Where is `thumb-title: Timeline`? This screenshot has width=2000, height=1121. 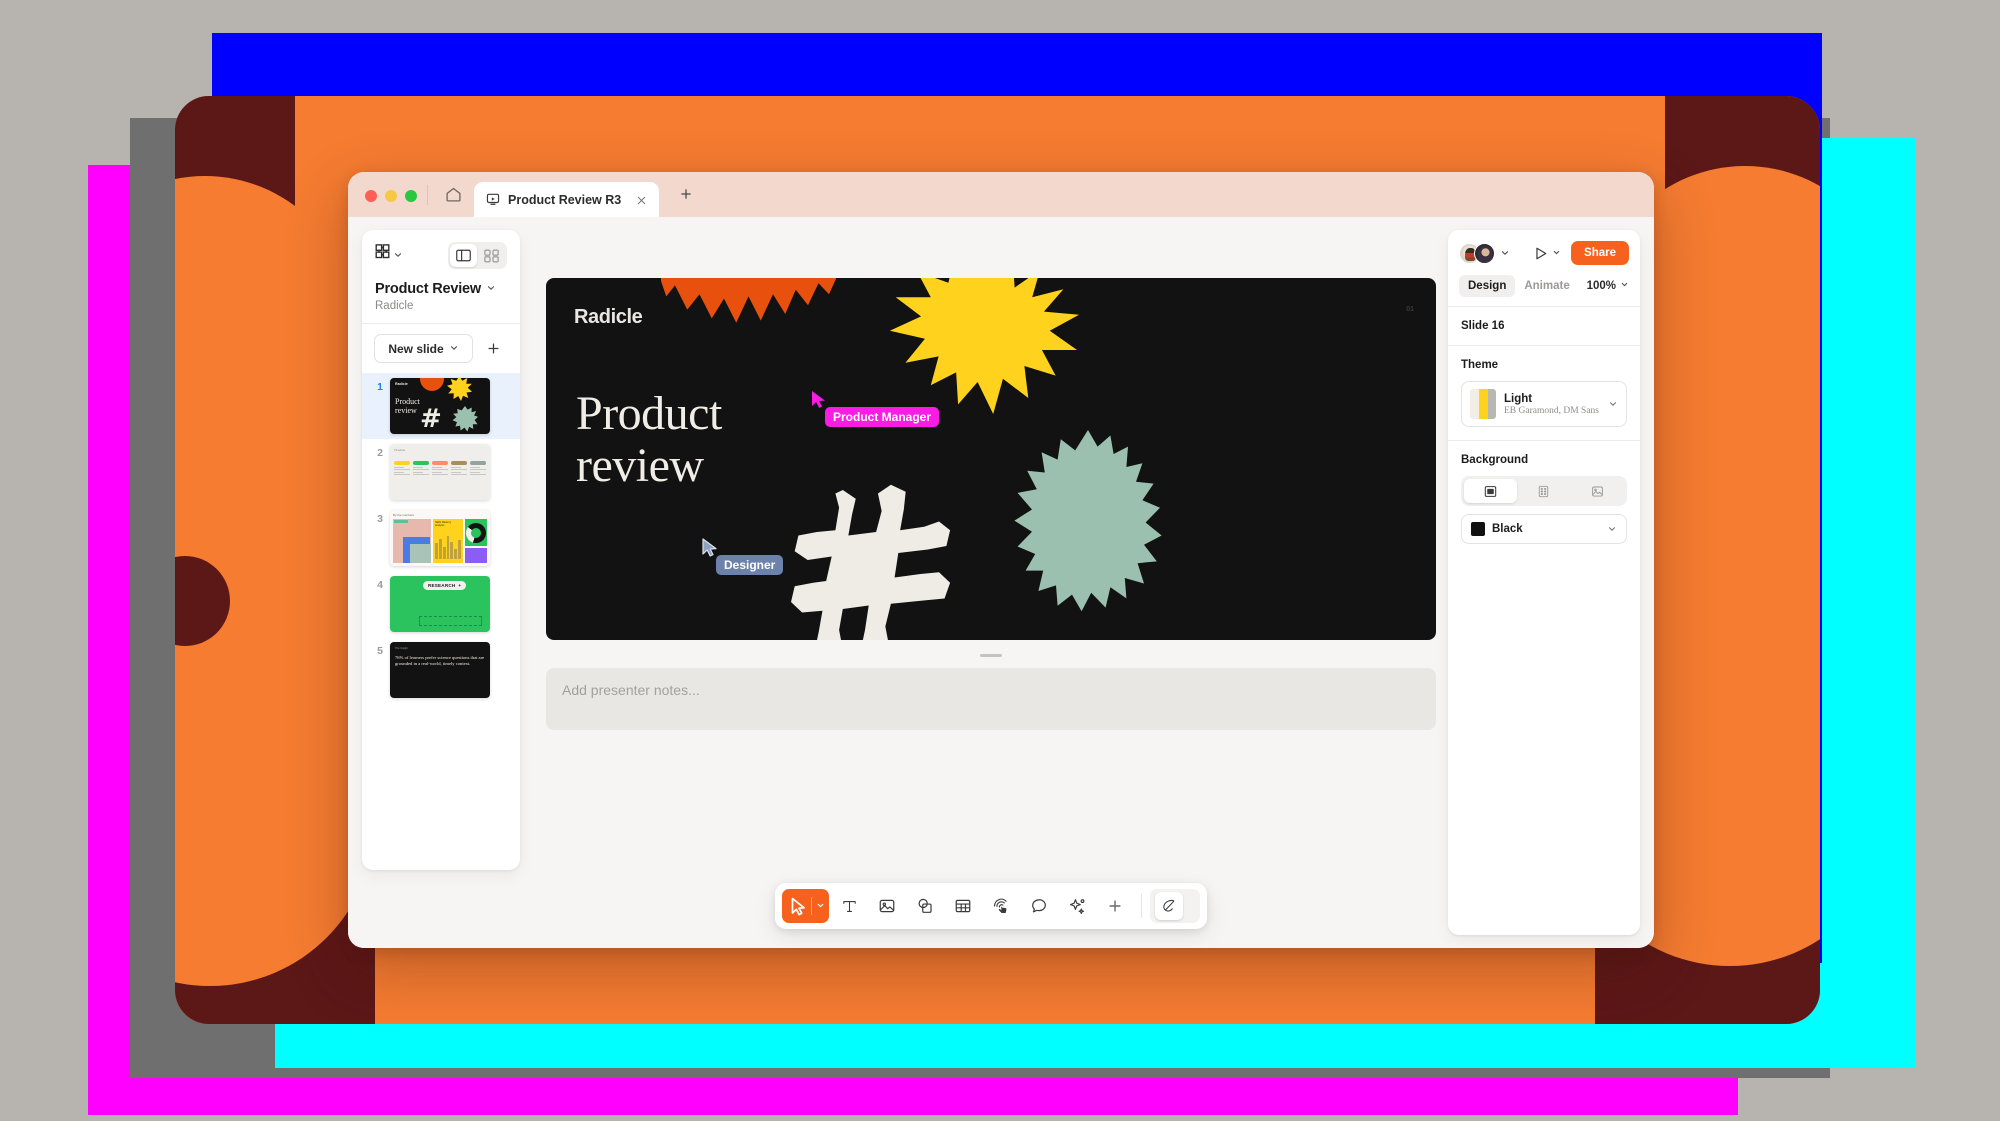
thumb-title: Timeline is located at coordinates (400, 450).